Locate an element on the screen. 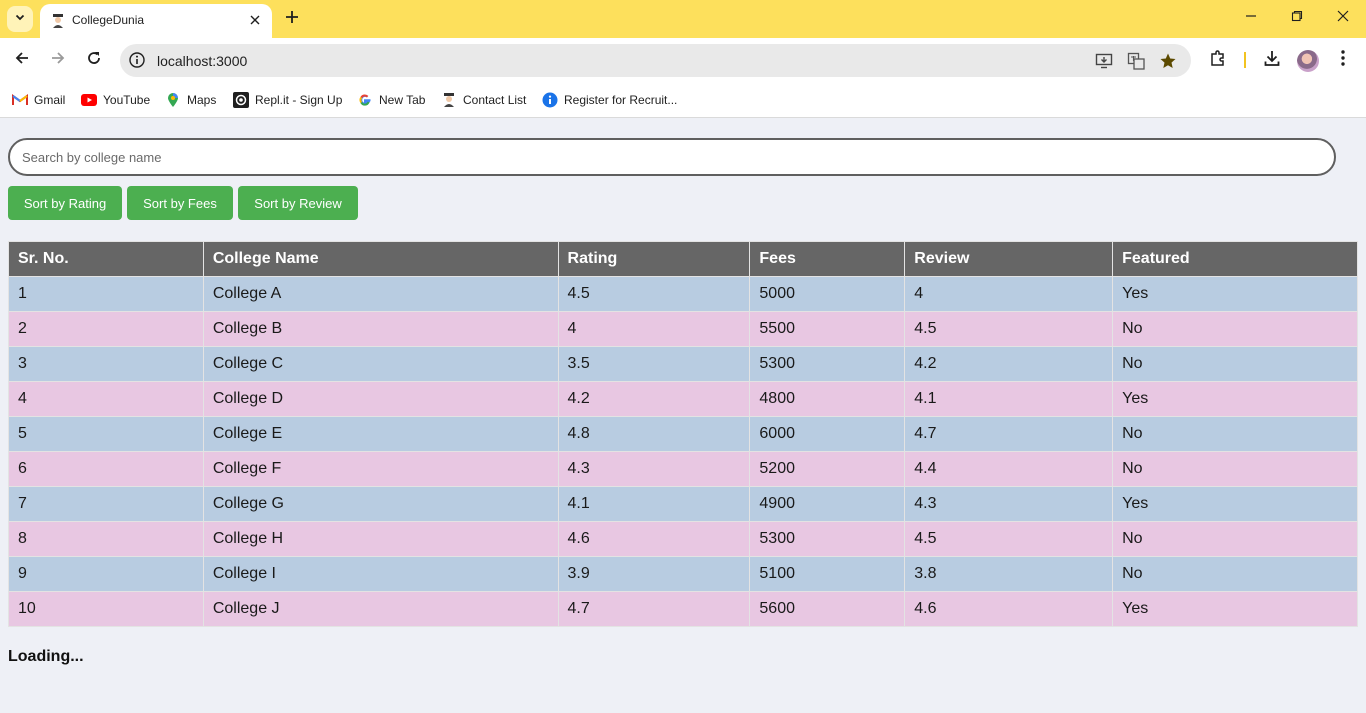  cell-fees: 5300 is located at coordinates (827, 364).